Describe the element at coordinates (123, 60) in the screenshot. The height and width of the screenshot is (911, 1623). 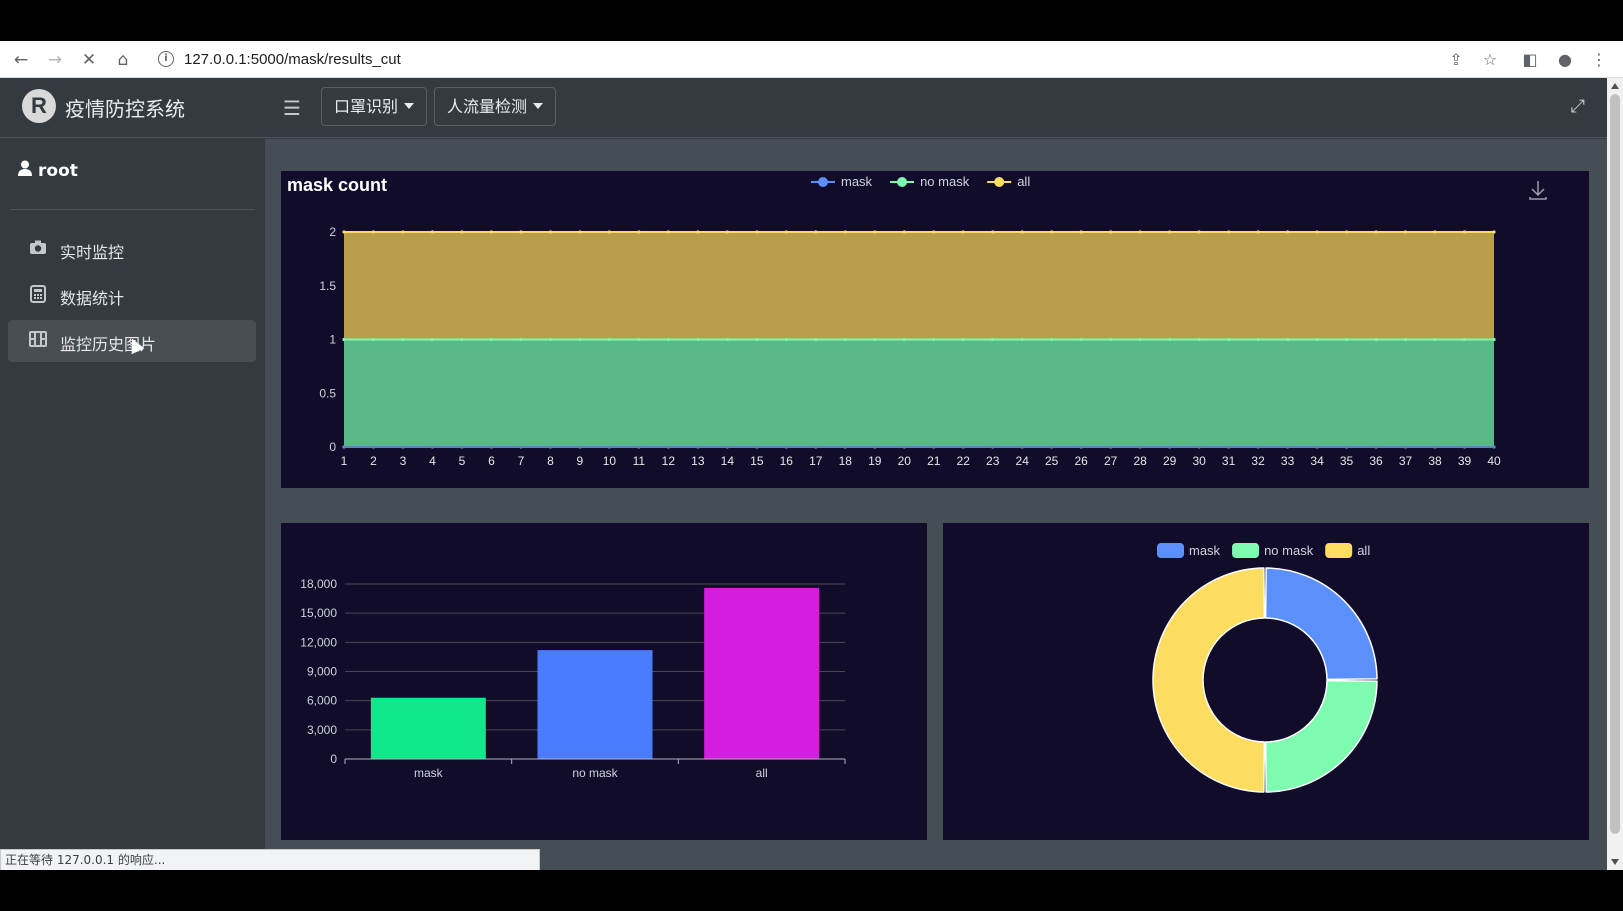
I see `home-icon: ⌂` at that location.